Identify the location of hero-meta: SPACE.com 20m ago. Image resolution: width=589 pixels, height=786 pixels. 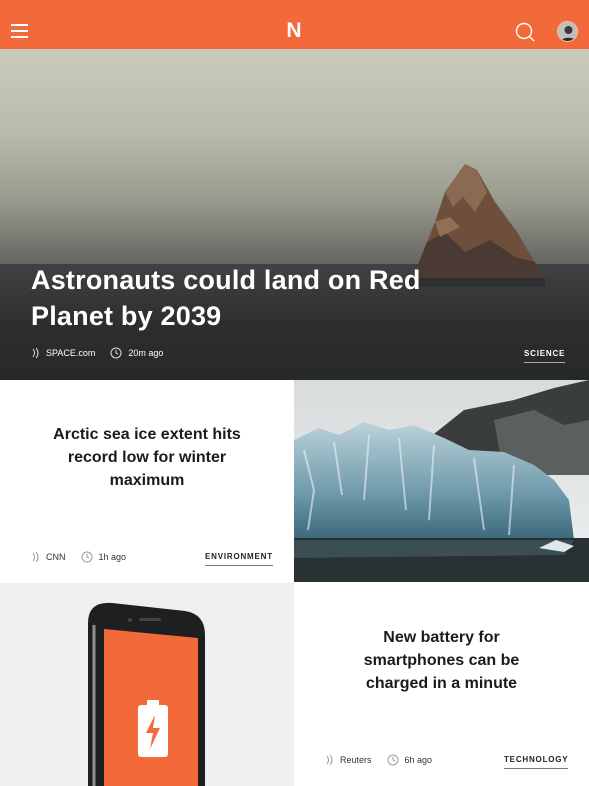
(97, 353).